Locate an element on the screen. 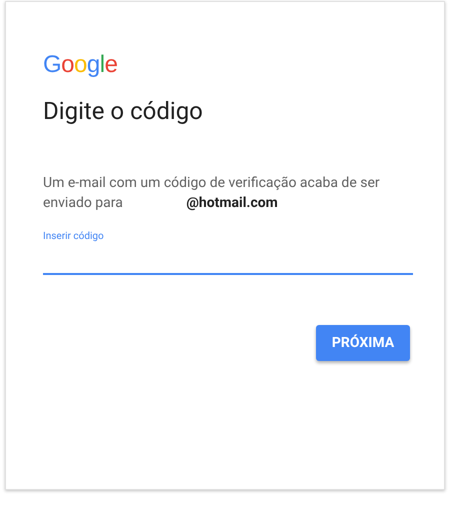 This screenshot has height=505, width=455. next-button: PRÓXIMA is located at coordinates (363, 343).